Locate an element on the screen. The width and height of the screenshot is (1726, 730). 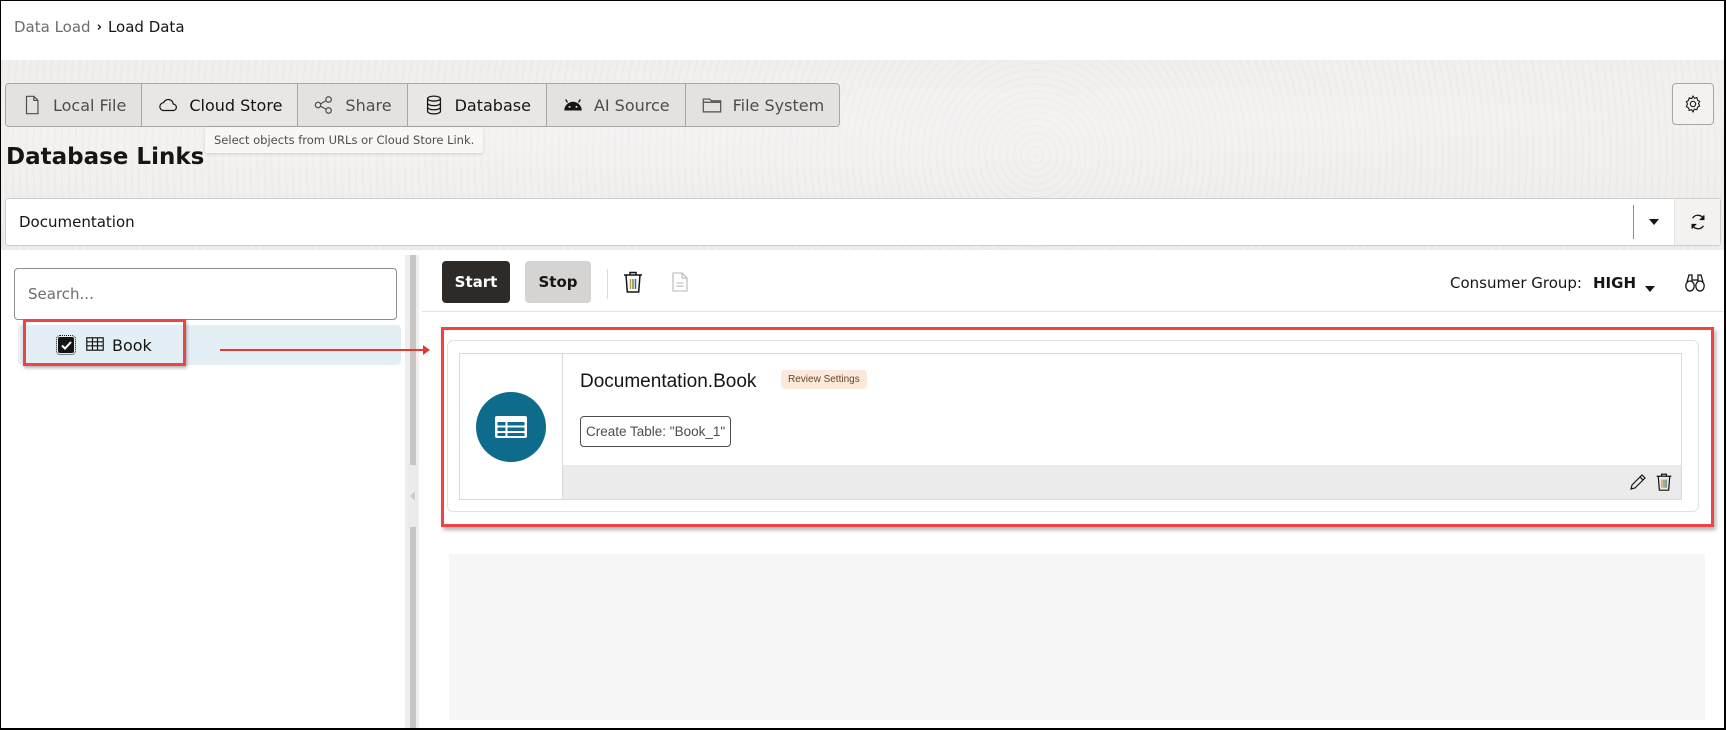
database-icon is located at coordinates (433, 105).